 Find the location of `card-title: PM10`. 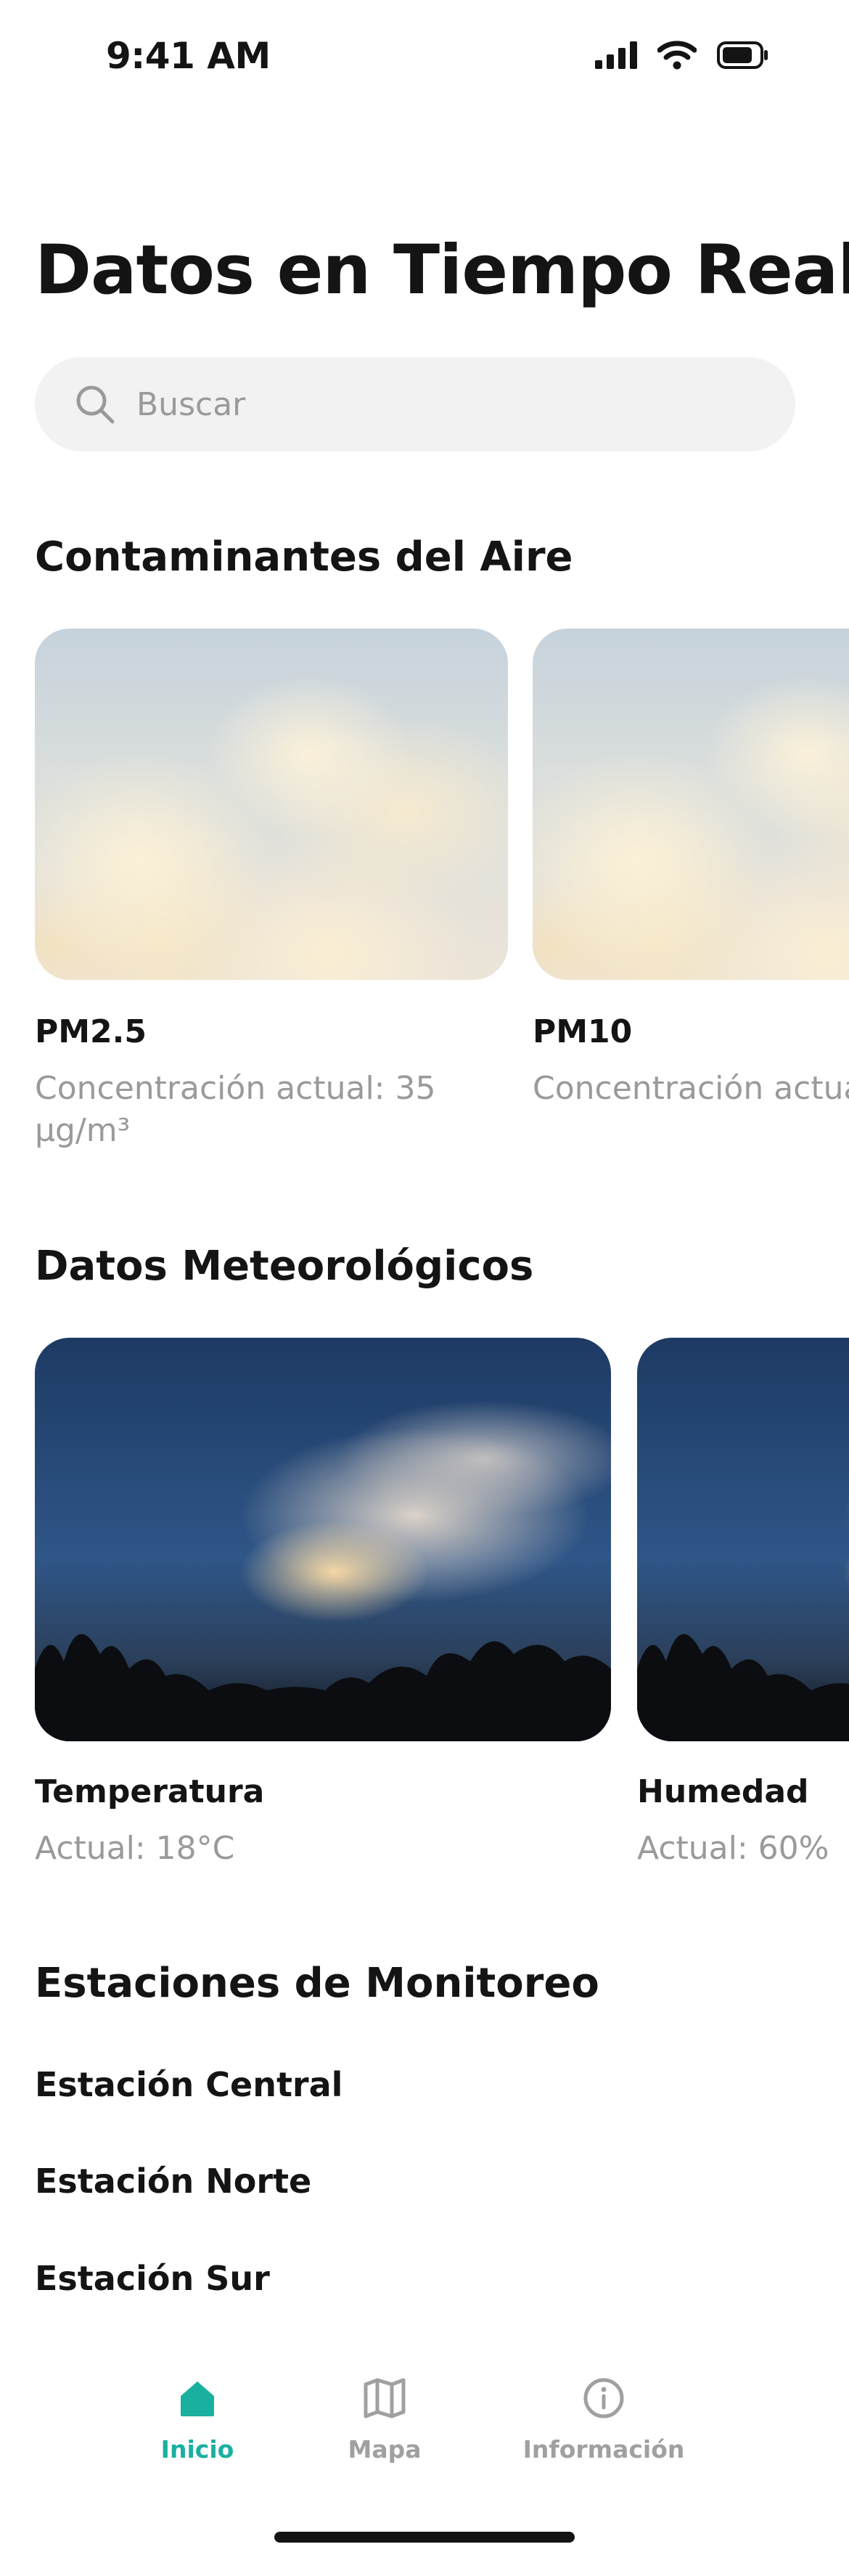

card-title: PM10 is located at coordinates (583, 1031).